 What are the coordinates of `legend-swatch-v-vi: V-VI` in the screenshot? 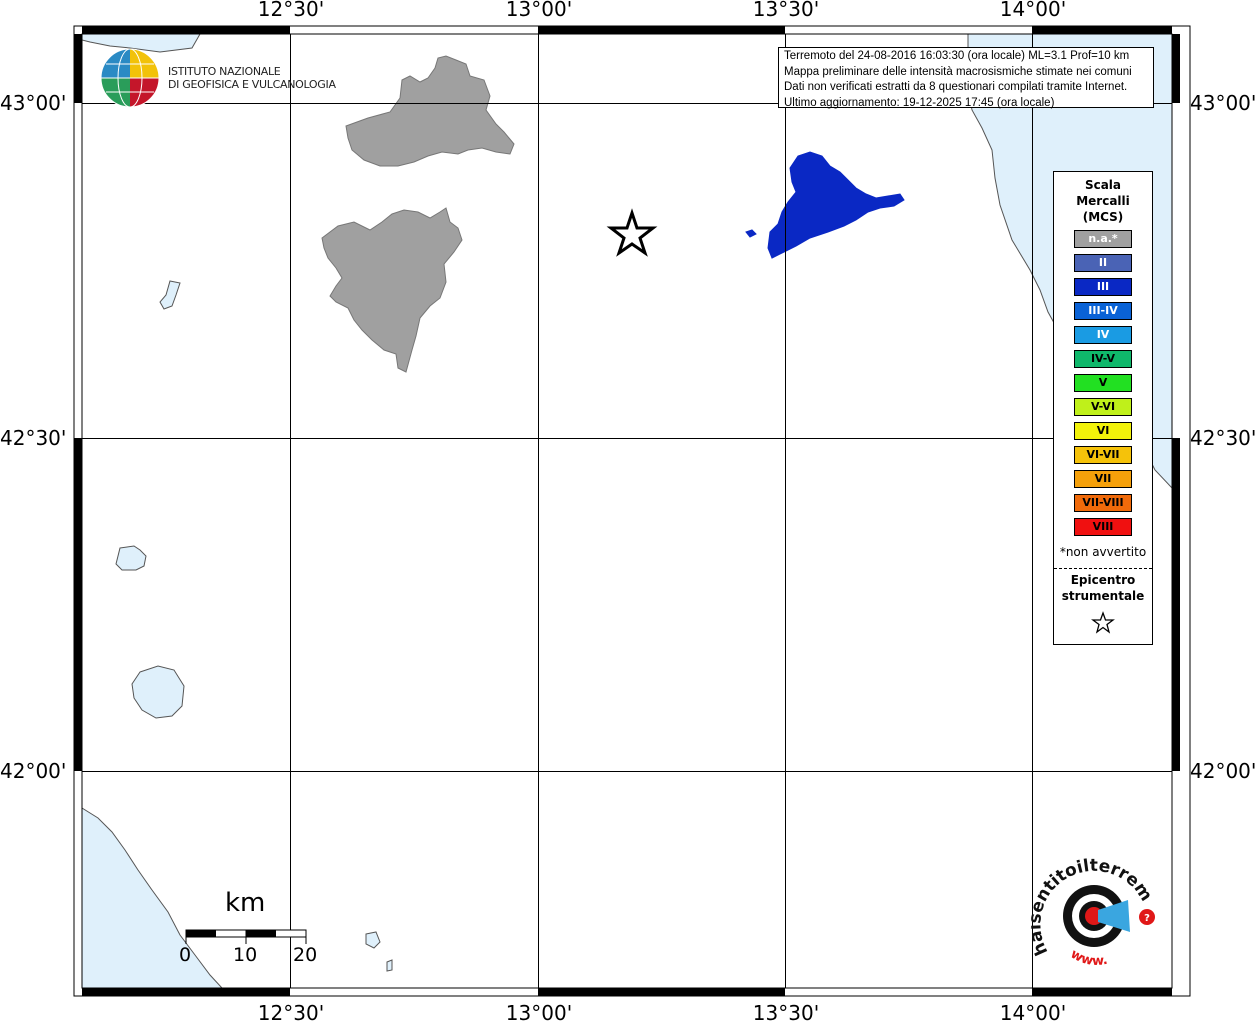 It's located at (1103, 407).